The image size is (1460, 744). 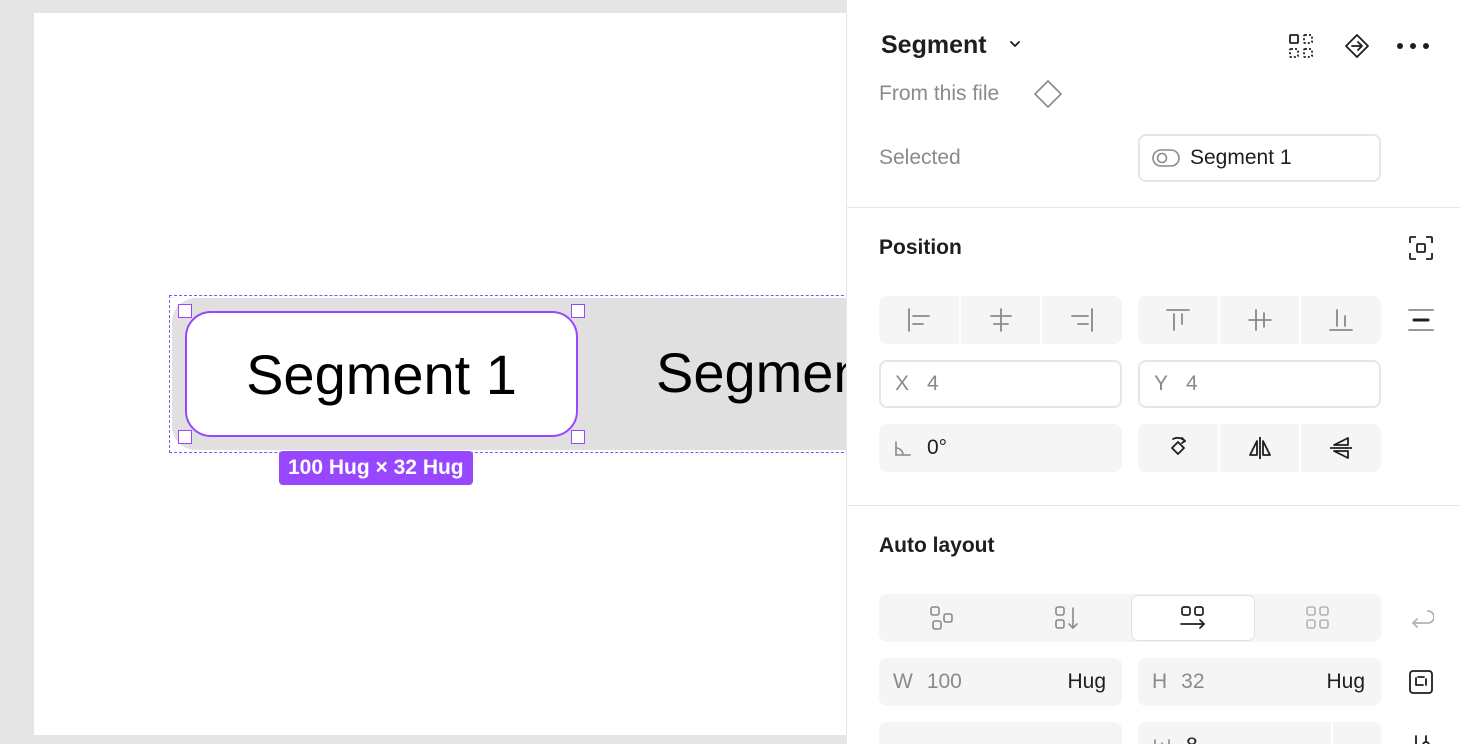 What do you see at coordinates (1421, 735) in the screenshot?
I see `layout-settings-icon` at bounding box center [1421, 735].